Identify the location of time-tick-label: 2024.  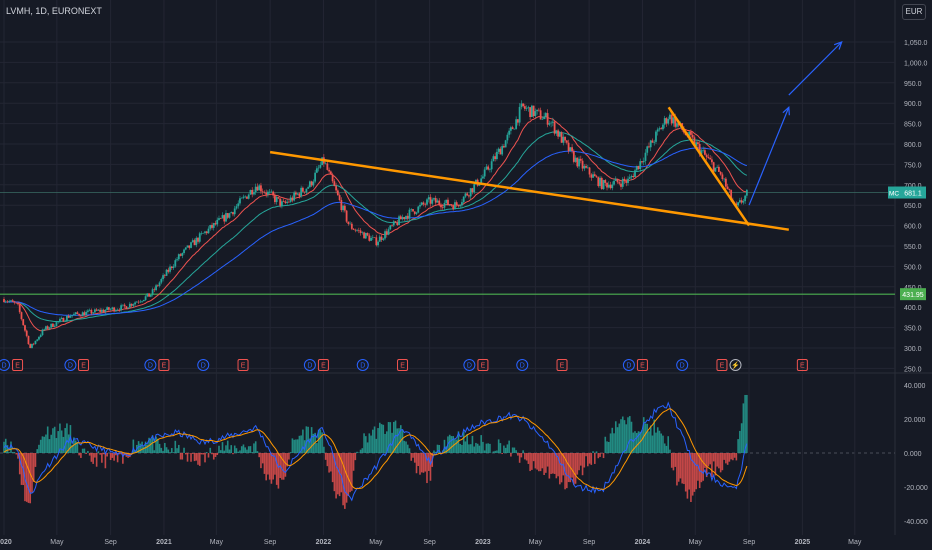
(643, 542).